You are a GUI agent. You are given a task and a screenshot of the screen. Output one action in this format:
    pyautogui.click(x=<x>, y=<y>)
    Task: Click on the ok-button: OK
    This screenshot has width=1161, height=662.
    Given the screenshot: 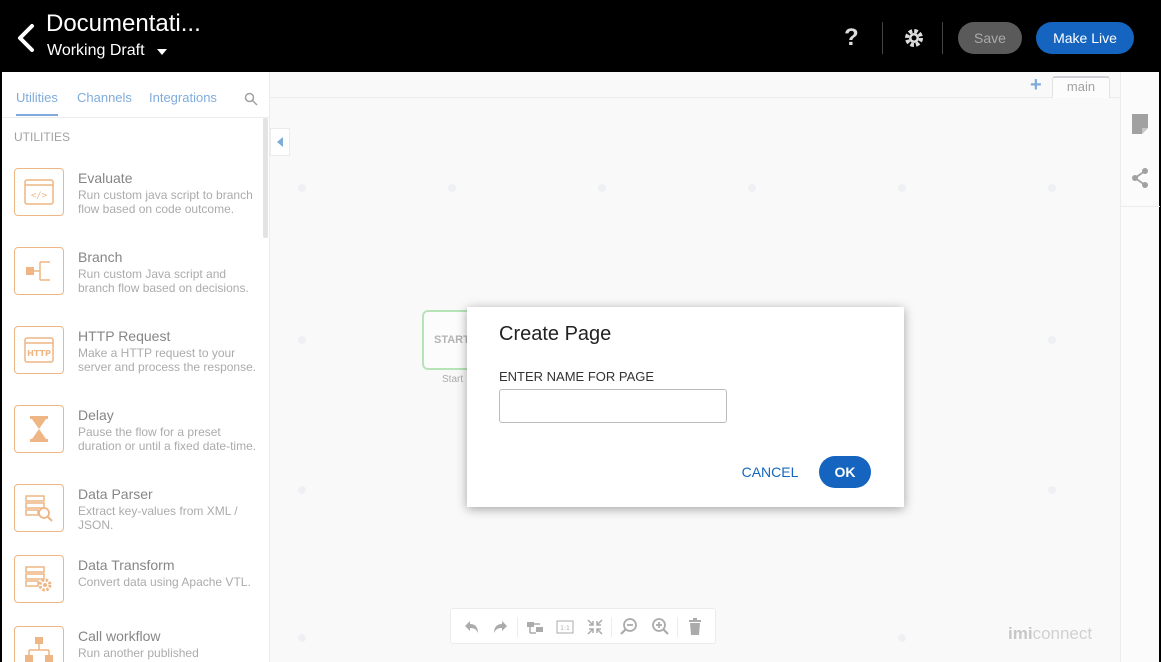 What is the action you would take?
    pyautogui.click(x=845, y=472)
    